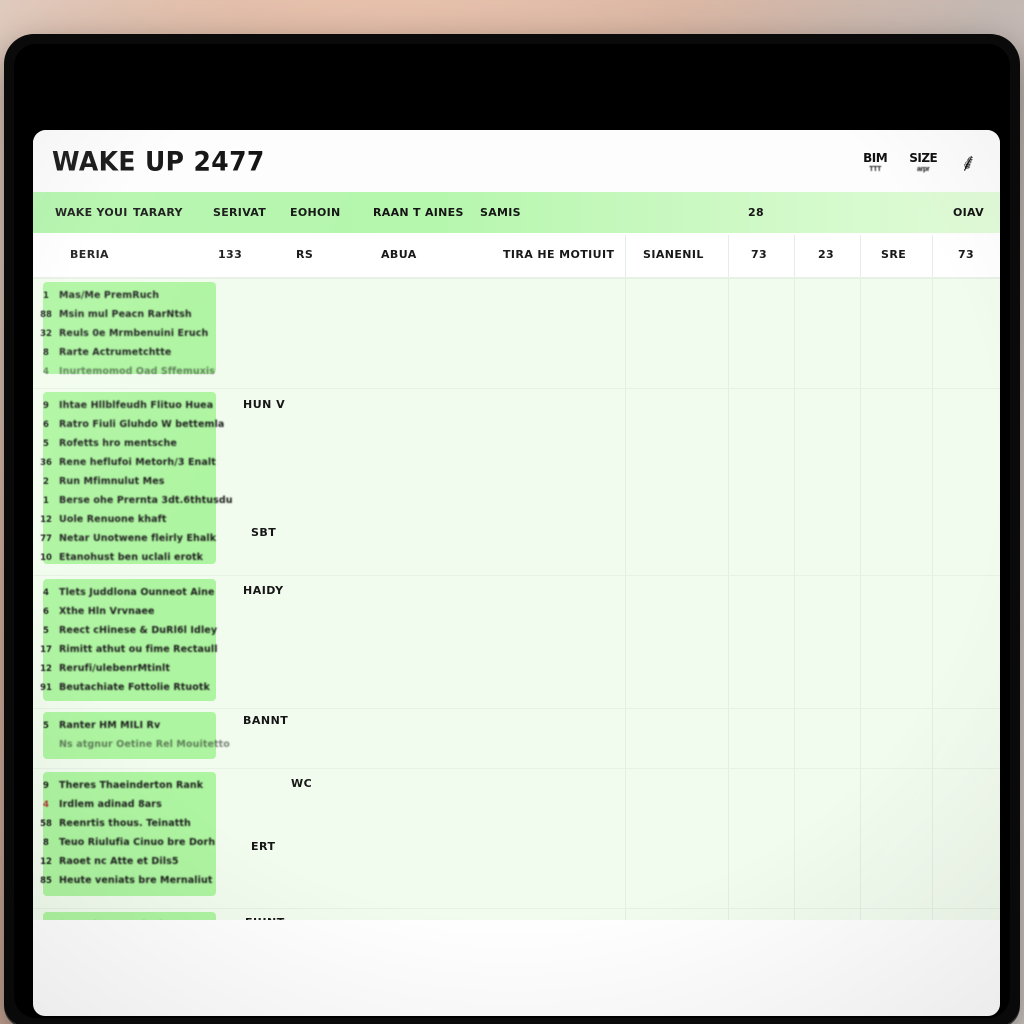  Describe the element at coordinates (756, 212) in the screenshot. I see `nav-item-6: 28` at that location.